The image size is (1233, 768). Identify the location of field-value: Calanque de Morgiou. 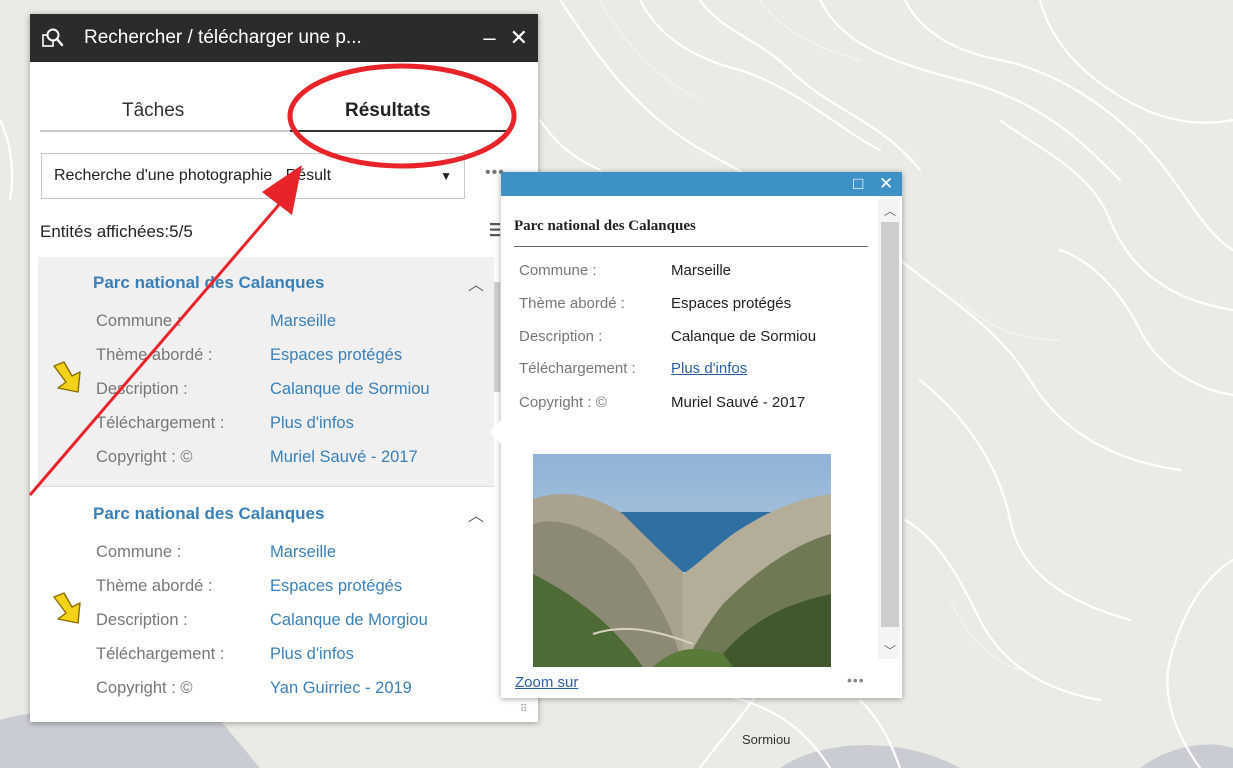
(349, 620).